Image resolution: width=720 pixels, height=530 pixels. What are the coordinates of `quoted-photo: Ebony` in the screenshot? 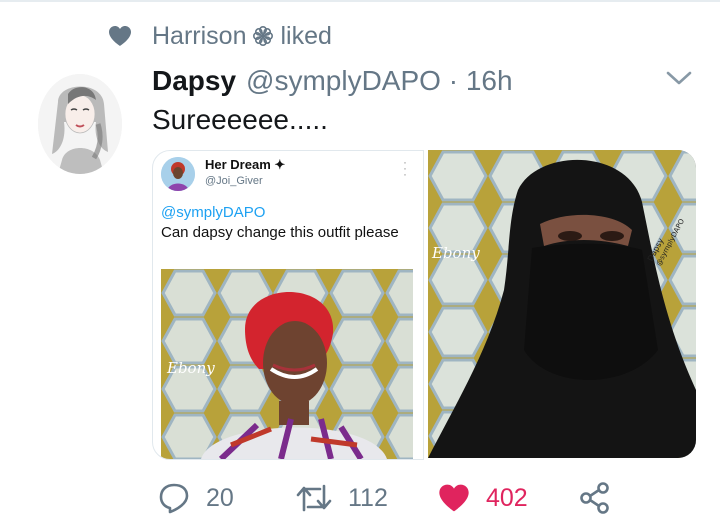 It's located at (287, 364).